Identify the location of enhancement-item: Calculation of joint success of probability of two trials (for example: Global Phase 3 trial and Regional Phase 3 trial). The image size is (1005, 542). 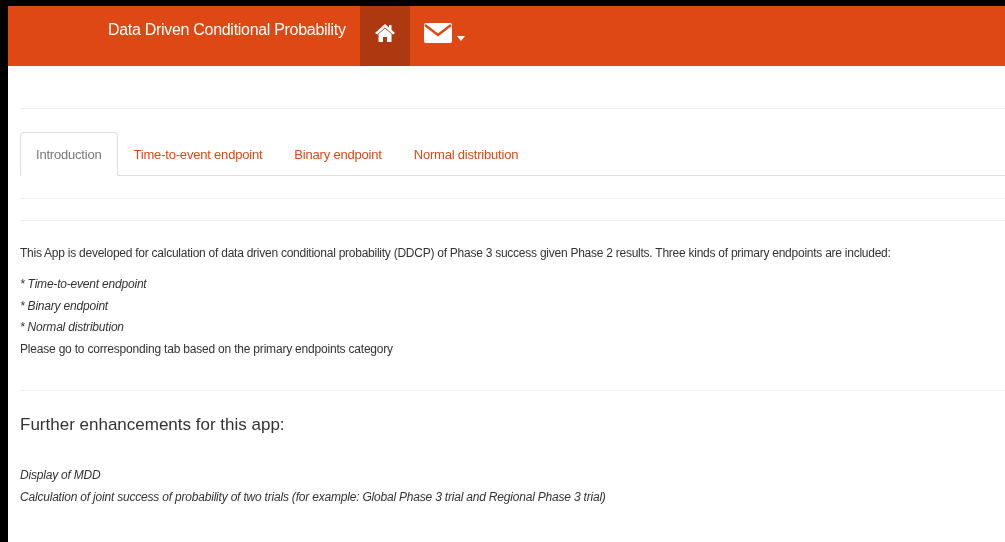
(313, 497).